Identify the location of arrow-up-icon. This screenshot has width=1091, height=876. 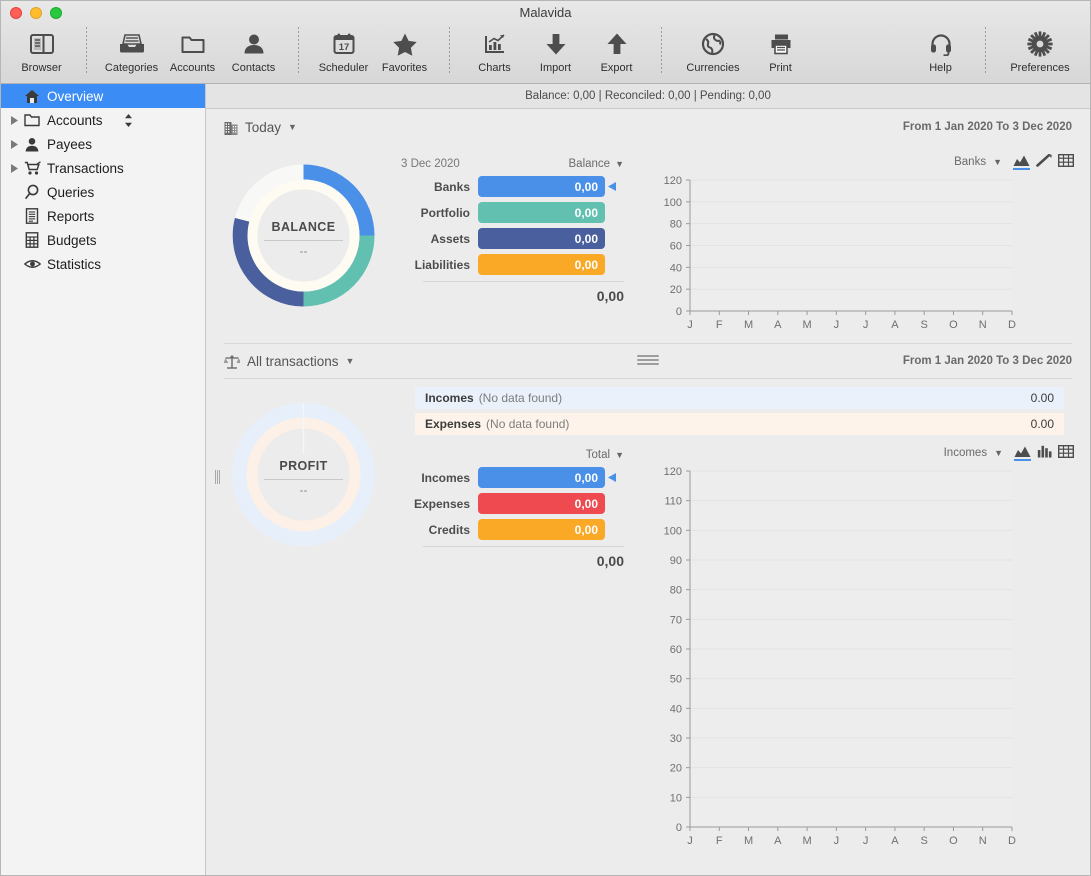
(617, 44).